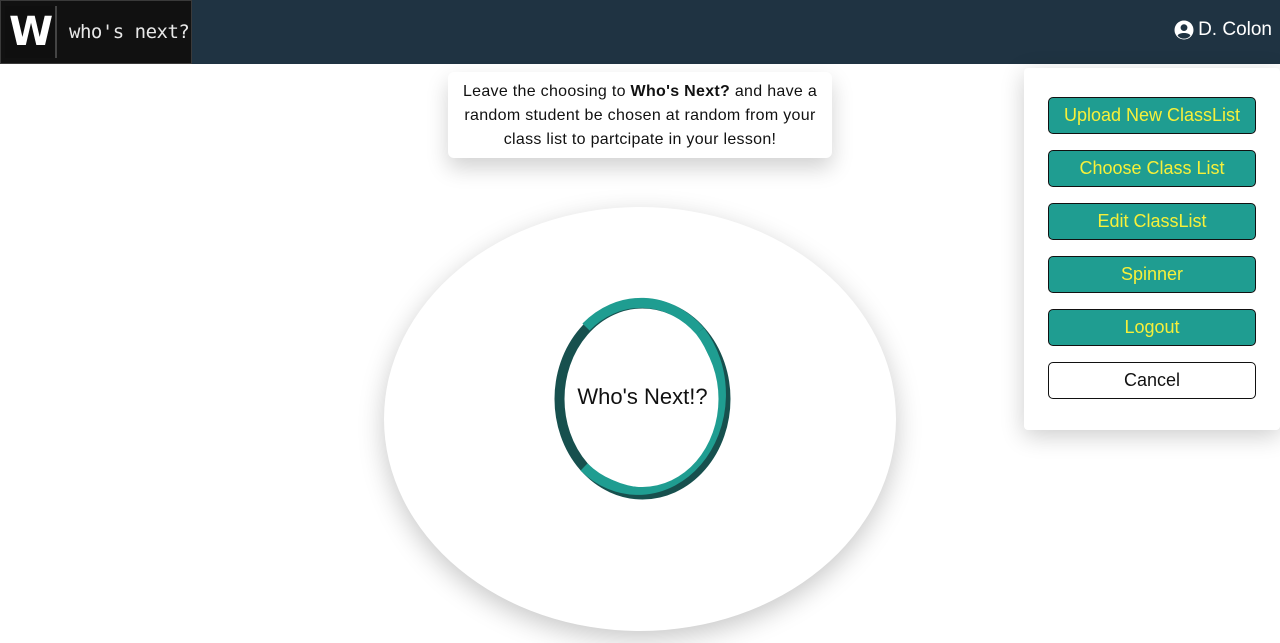 The image size is (1280, 643). I want to click on logo-text: who's next?, so click(129, 32).